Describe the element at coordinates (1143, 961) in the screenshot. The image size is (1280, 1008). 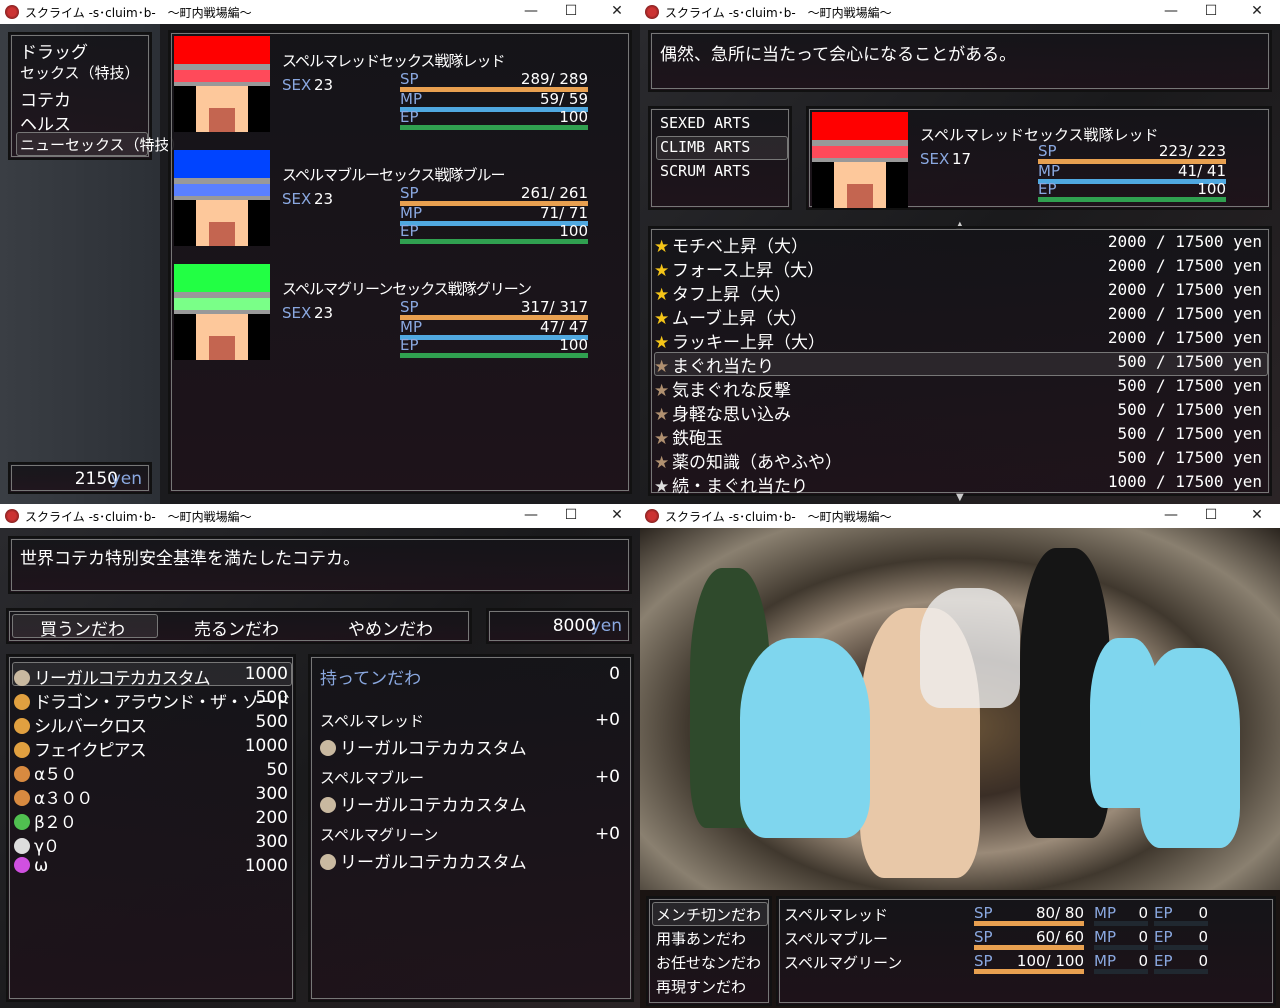
I see `gauge-value: 0` at that location.